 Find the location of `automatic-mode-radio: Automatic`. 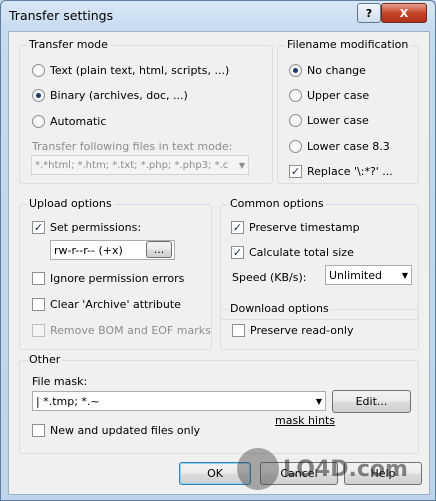

automatic-mode-radio: Automatic is located at coordinates (69, 121).